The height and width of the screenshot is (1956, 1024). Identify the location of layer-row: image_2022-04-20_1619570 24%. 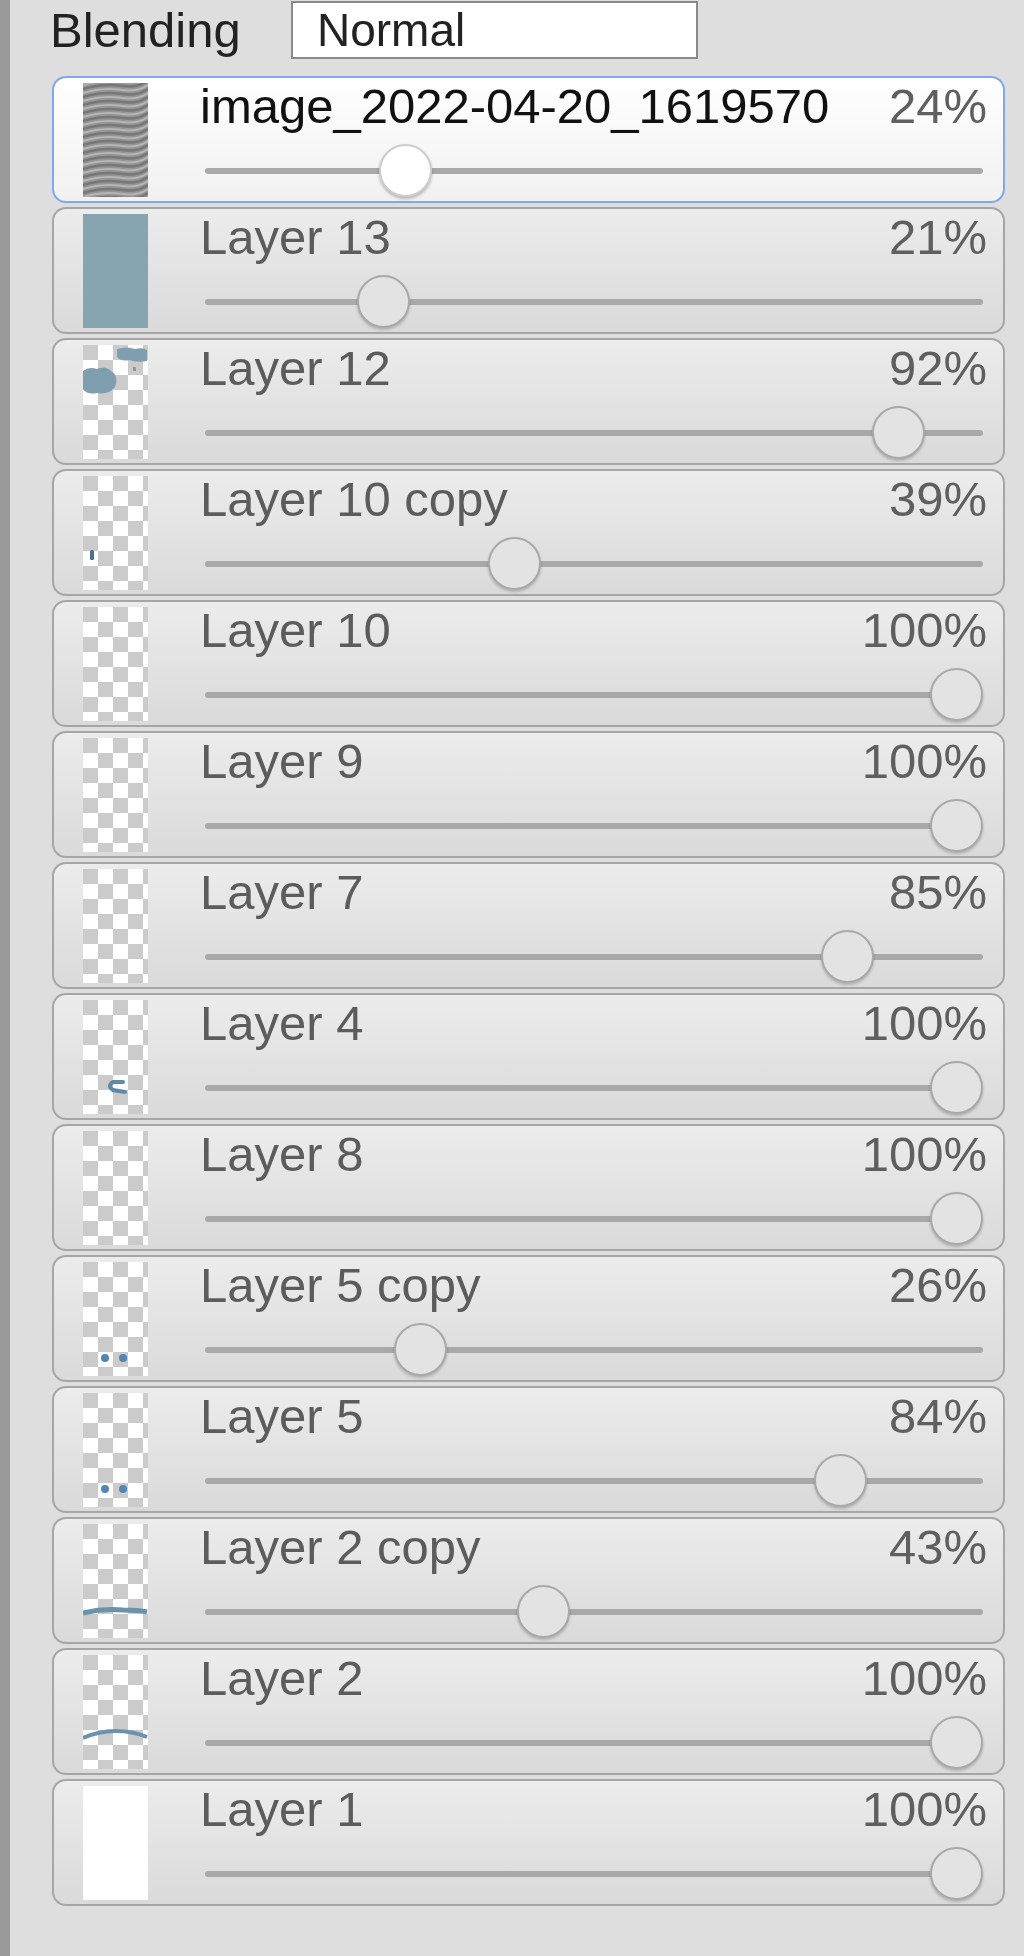
(528, 139).